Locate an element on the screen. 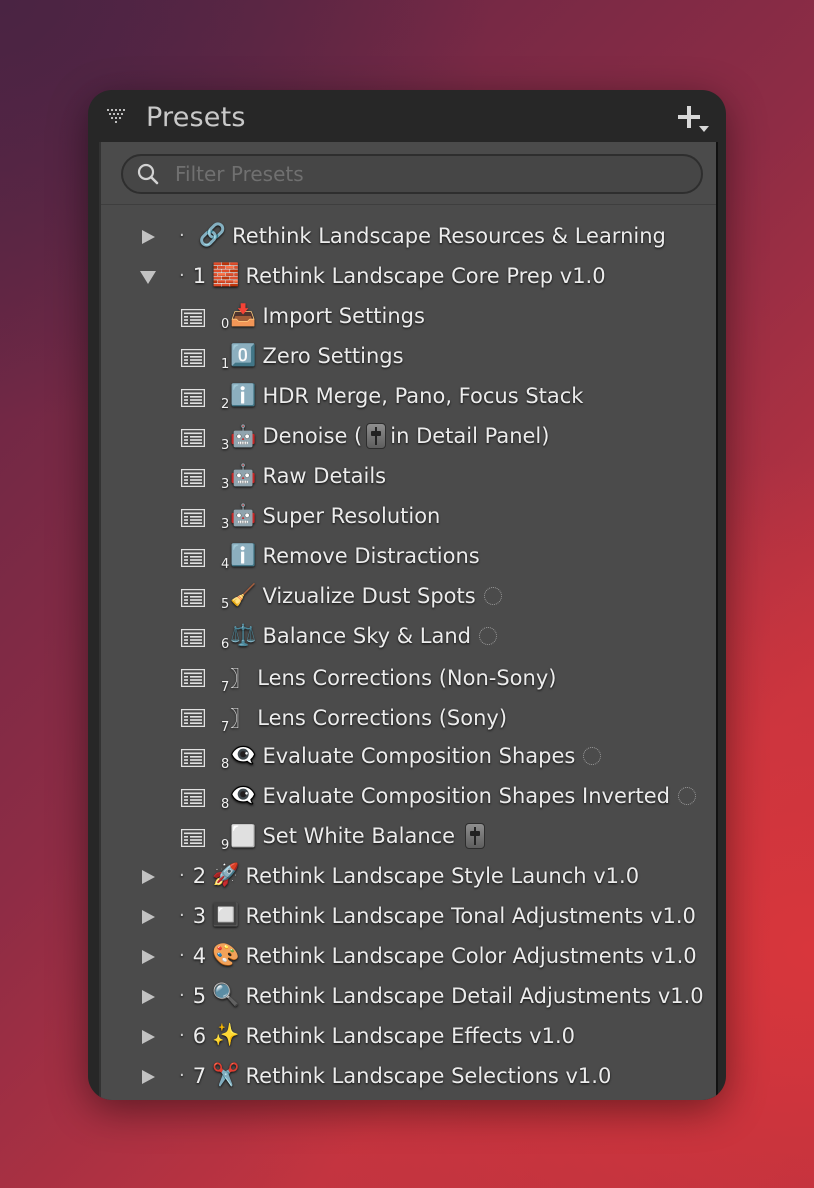 This screenshot has width=814, height=1188. preset-row: 0 📥 Import Settings is located at coordinates (408, 316).